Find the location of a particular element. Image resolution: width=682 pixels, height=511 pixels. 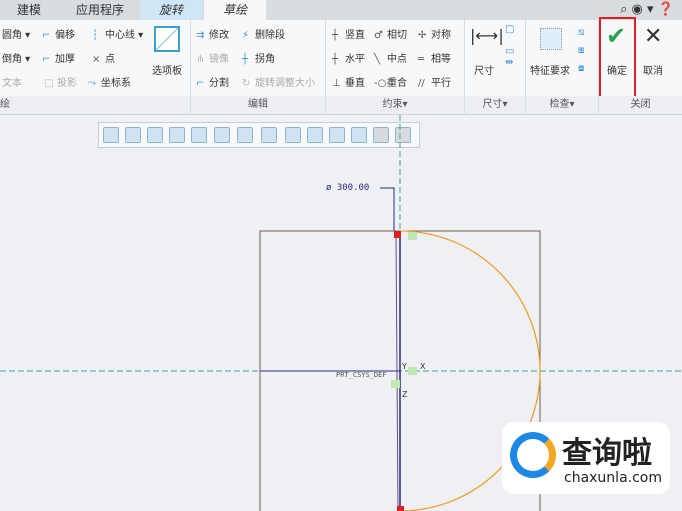

vertex-marker is located at coordinates (397, 234).